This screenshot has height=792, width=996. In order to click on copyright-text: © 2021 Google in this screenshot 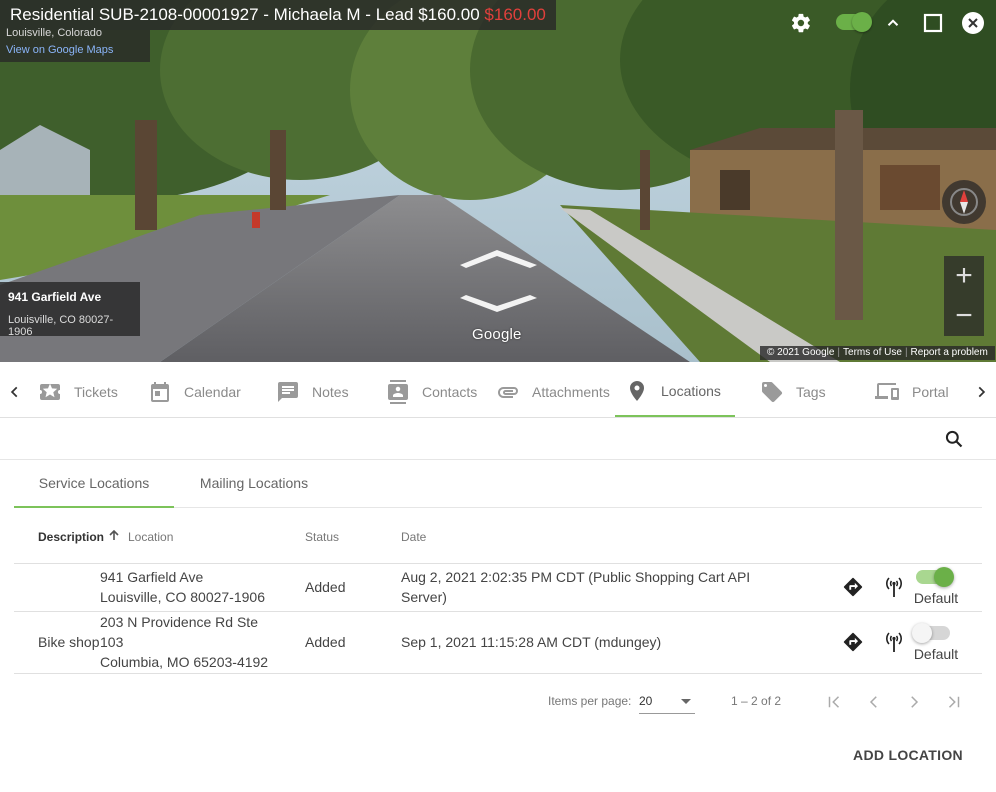, I will do `click(801, 352)`.